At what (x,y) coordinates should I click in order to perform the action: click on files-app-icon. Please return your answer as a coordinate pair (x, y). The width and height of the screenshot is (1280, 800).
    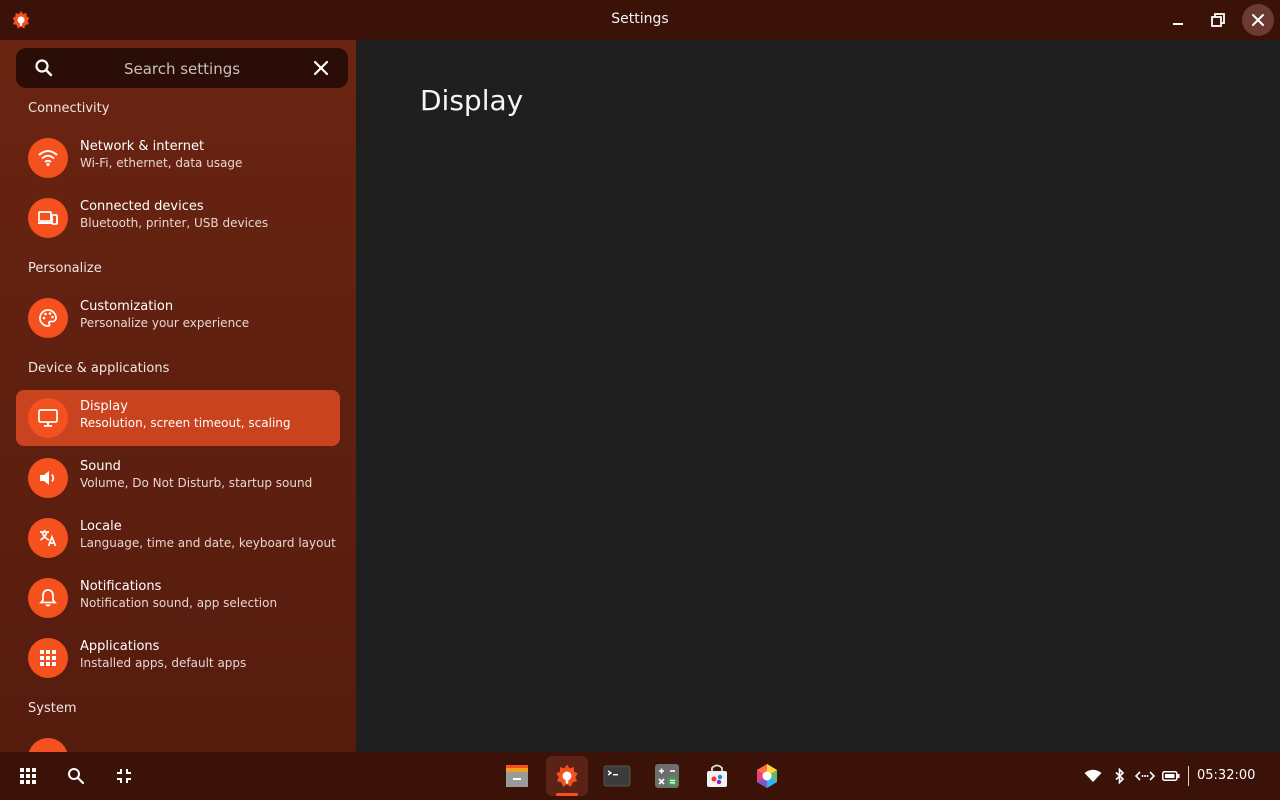
    Looking at the image, I should click on (517, 776).